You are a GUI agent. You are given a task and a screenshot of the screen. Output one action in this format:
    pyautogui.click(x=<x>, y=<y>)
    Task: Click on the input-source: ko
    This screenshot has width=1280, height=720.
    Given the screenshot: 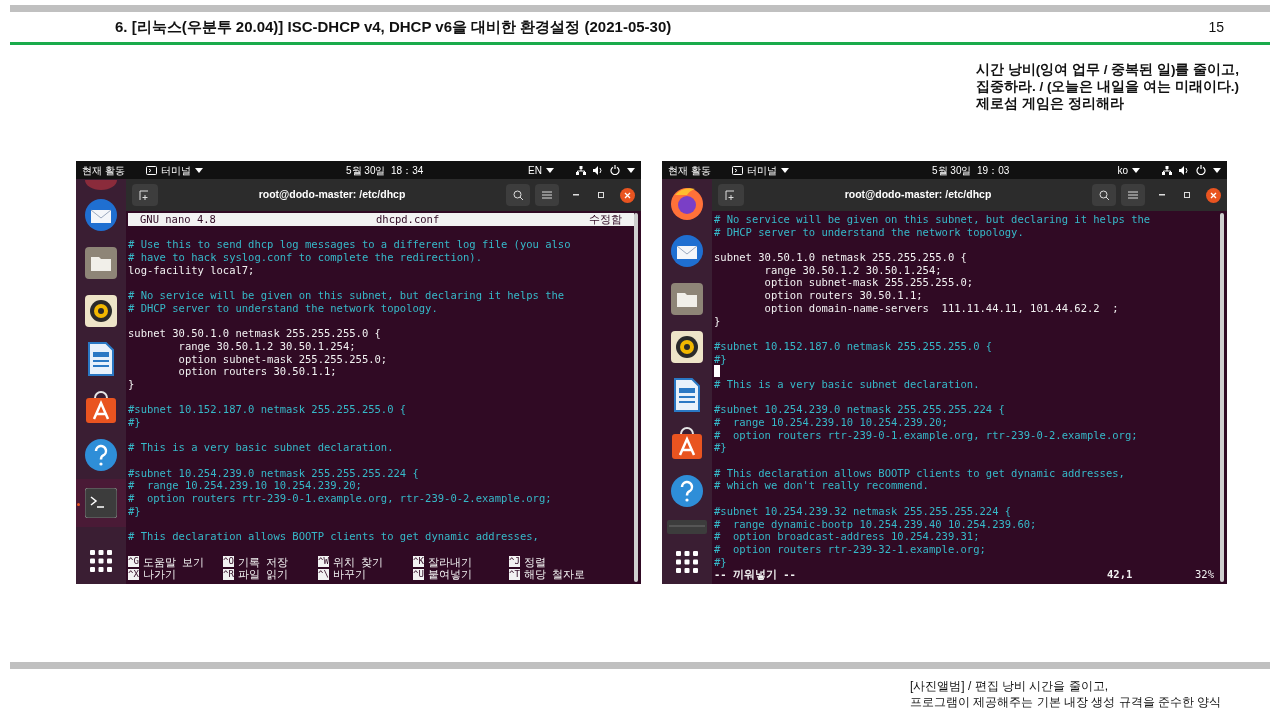 What is the action you would take?
    pyautogui.click(x=1122, y=170)
    